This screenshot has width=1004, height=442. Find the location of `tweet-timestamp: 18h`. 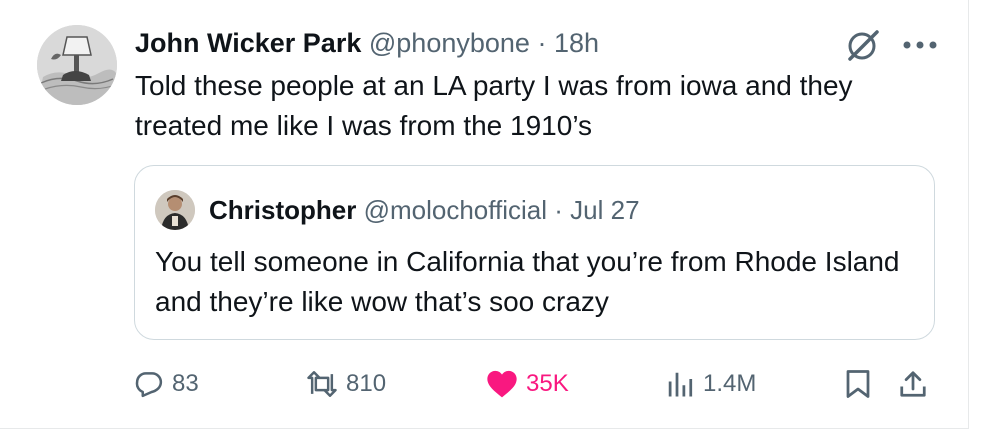

tweet-timestamp: 18h is located at coordinates (576, 43).